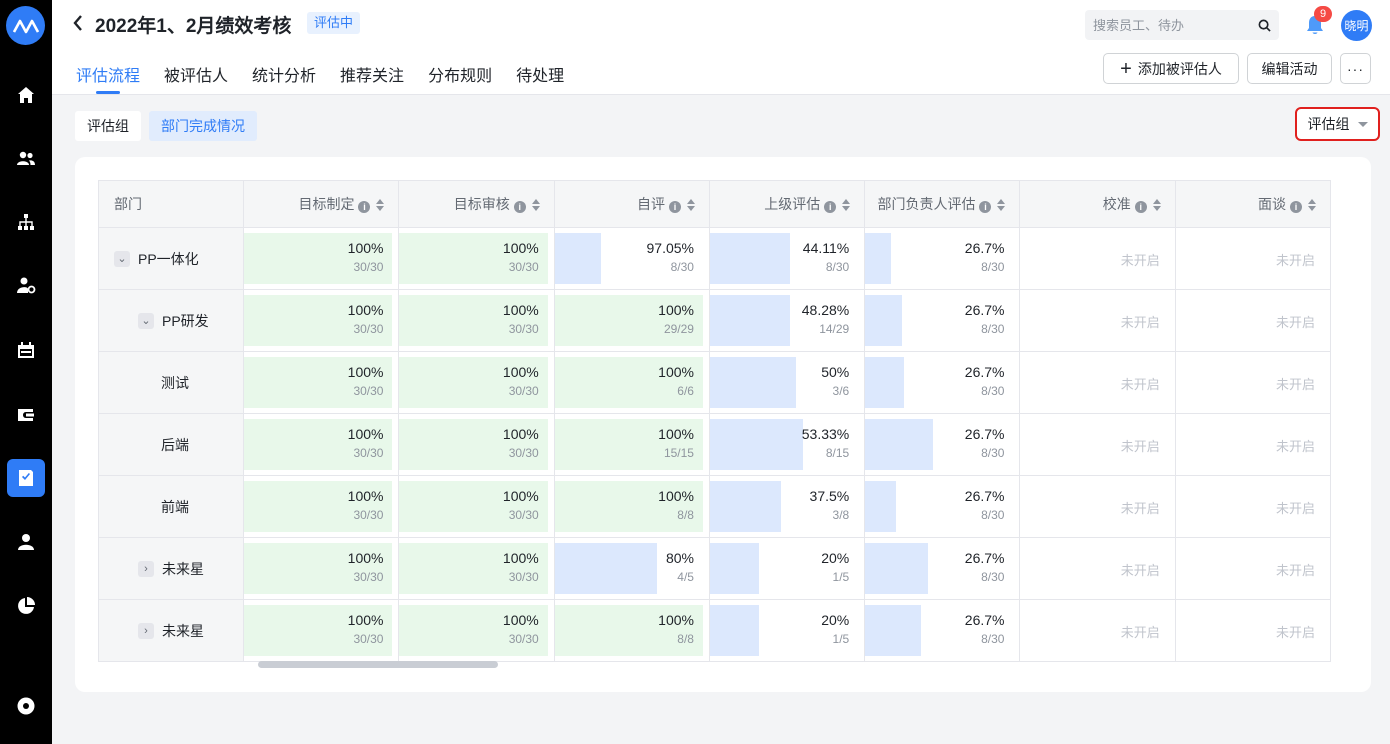 The width and height of the screenshot is (1390, 744). Describe the element at coordinates (80, 23) in the screenshot. I see `back-icon` at that location.